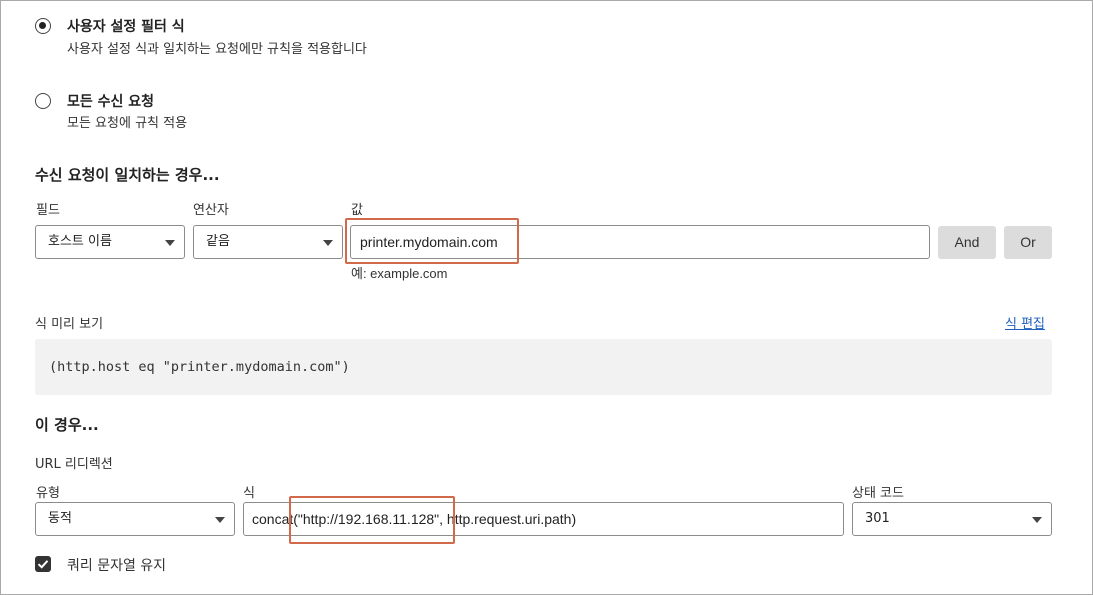 The width and height of the screenshot is (1093, 595). What do you see at coordinates (48, 493) in the screenshot?
I see `type-label: 유형` at bounding box center [48, 493].